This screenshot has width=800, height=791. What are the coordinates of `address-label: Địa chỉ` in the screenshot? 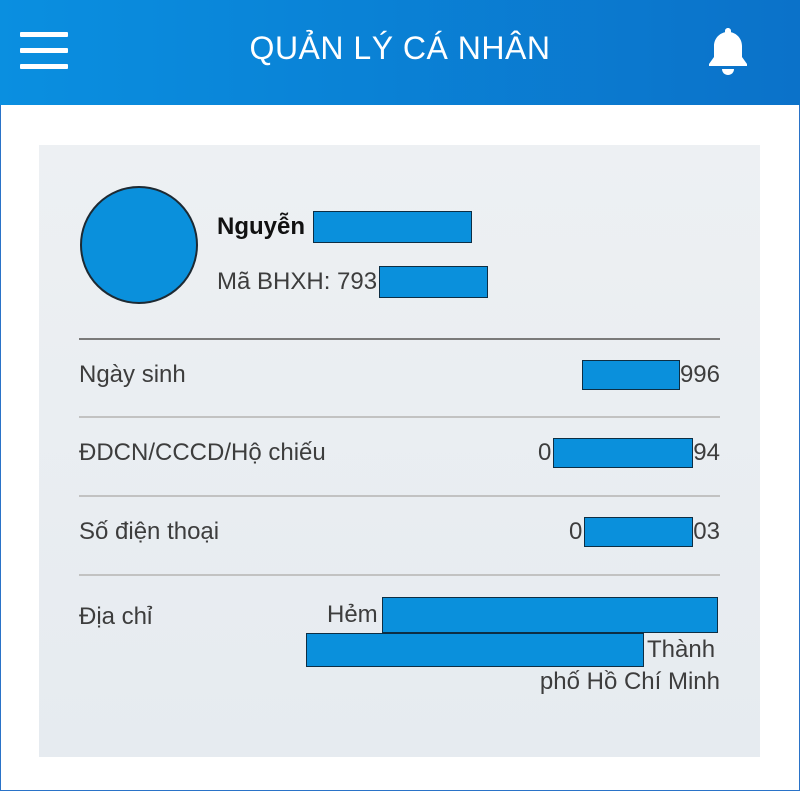 It's located at (116, 616).